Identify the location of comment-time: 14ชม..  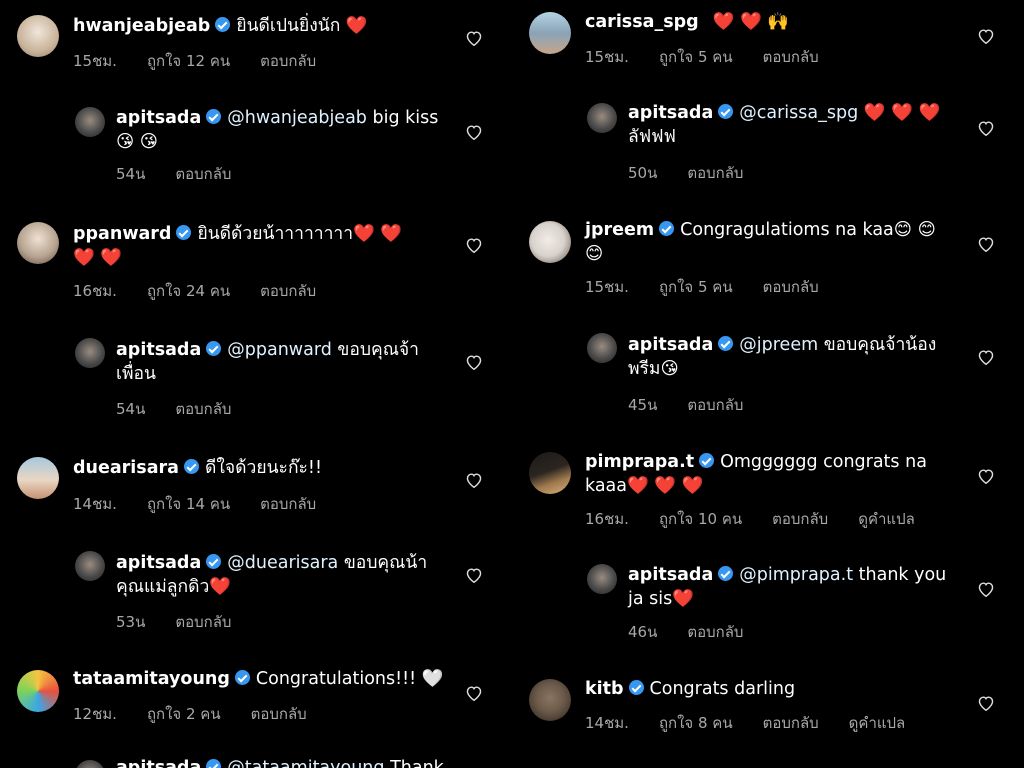
(95, 504).